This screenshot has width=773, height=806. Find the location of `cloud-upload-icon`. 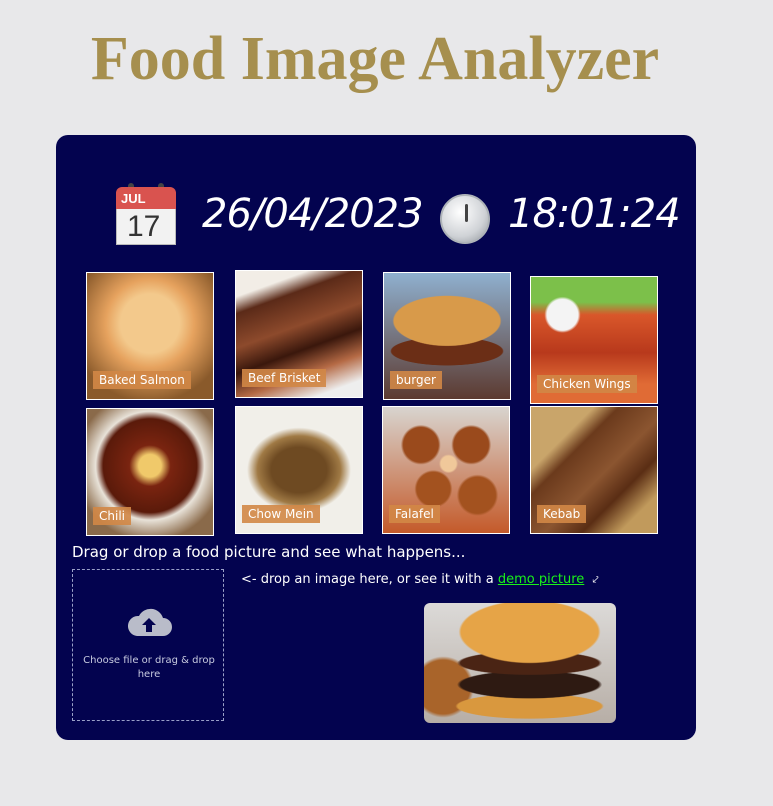

cloud-upload-icon is located at coordinates (149, 622).